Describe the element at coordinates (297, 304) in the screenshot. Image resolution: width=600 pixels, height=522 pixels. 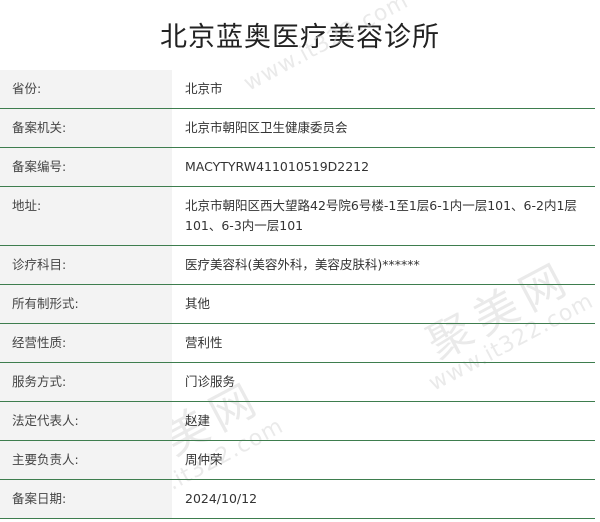
I see `table-row: 所有制形式: 其他` at that location.